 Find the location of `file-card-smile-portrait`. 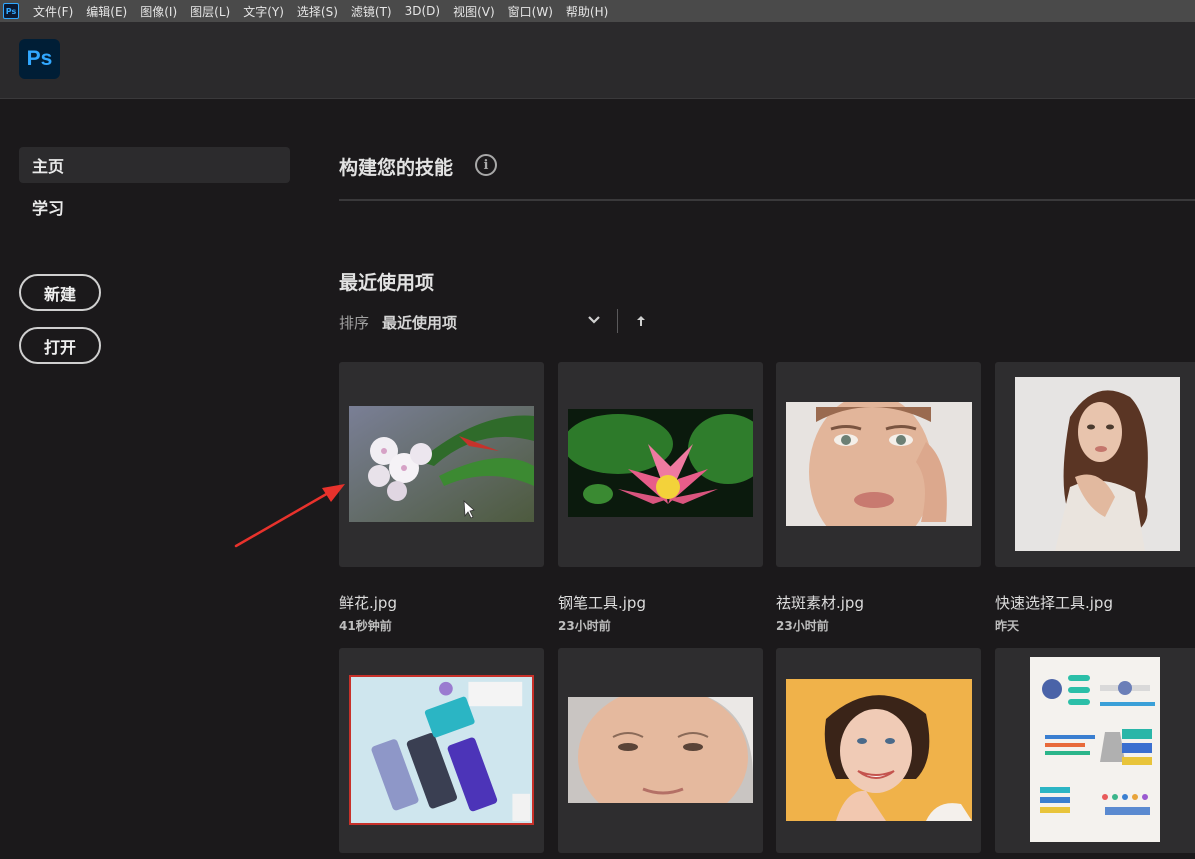

file-card-smile-portrait is located at coordinates (878, 750).